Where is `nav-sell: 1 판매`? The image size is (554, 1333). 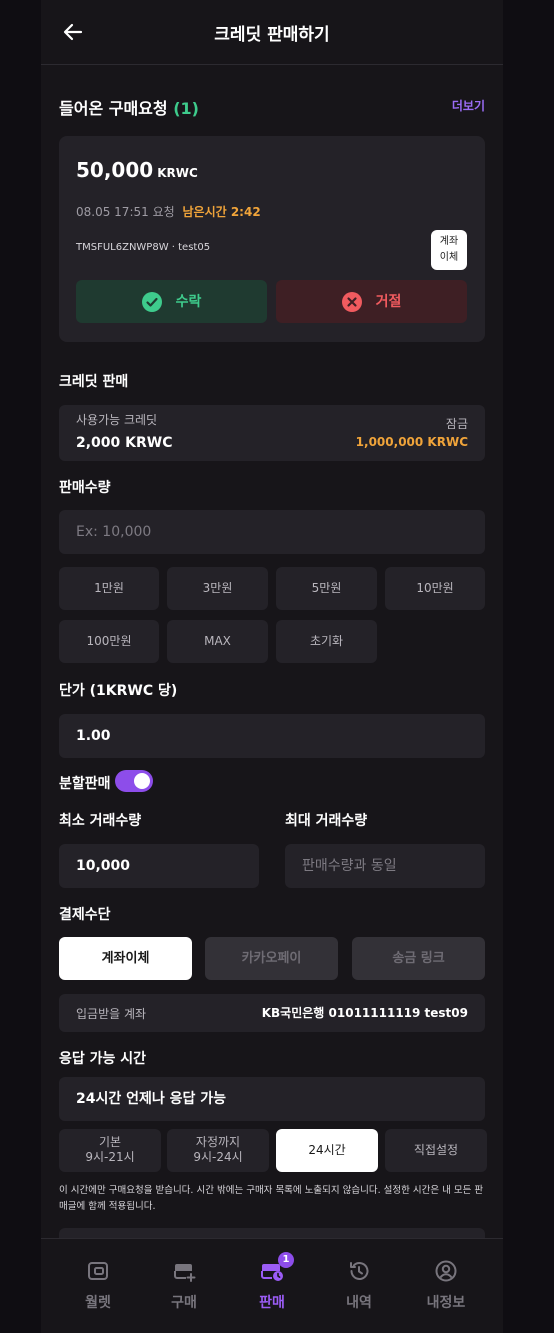 nav-sell: 1 판매 is located at coordinates (272, 1279).